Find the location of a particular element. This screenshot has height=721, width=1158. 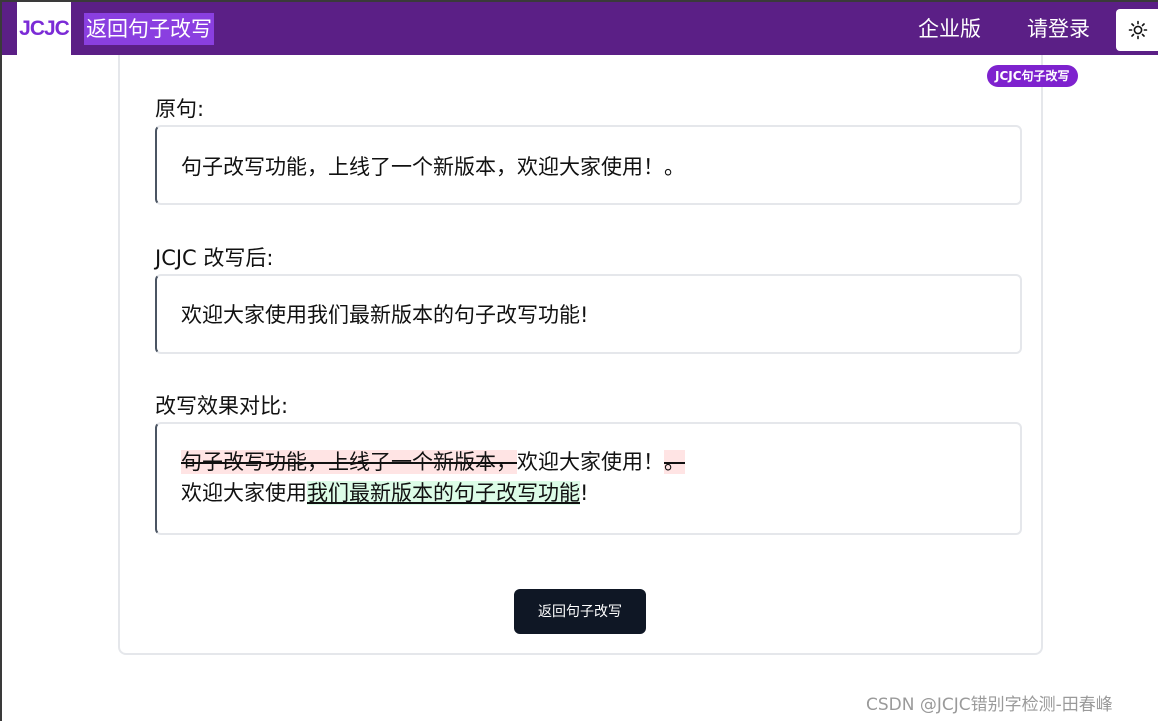

theme-toggle-button is located at coordinates (1137, 30).